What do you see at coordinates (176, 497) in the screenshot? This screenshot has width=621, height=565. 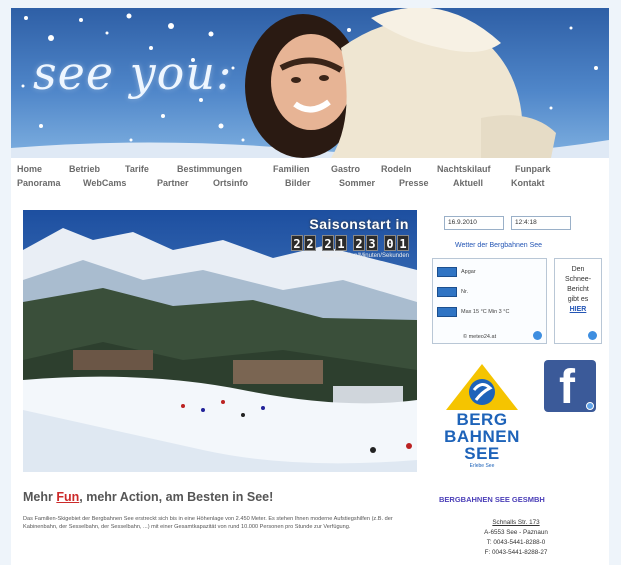 I see `heading-post: , mehr Action, am Besten in See!` at bounding box center [176, 497].